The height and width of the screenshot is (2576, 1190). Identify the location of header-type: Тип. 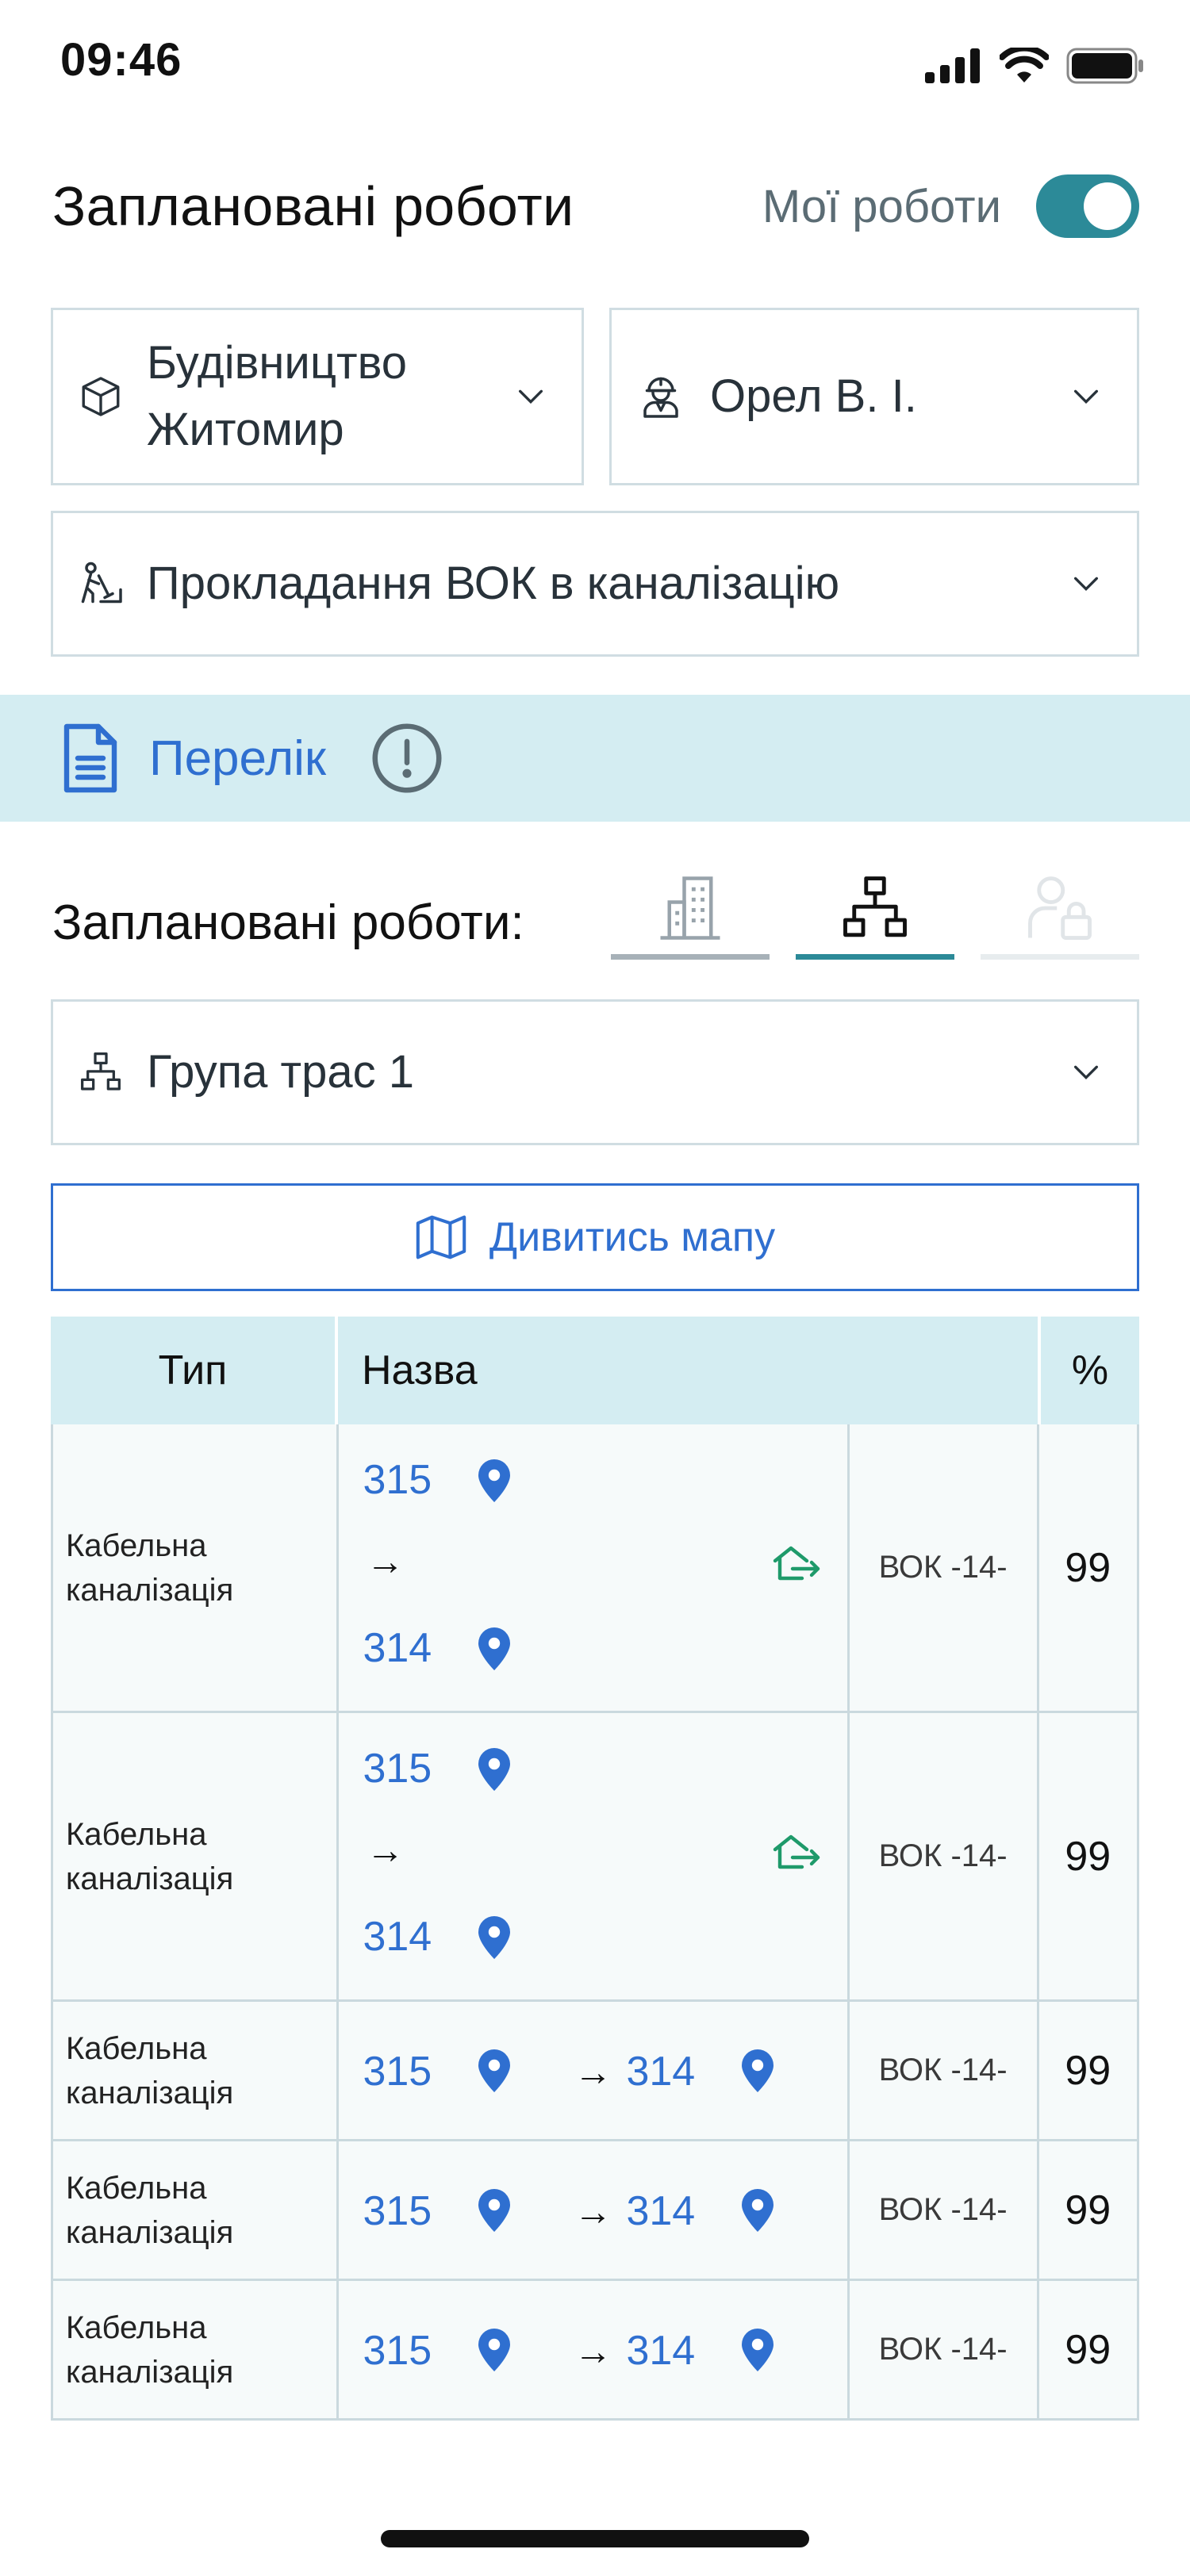
(194, 1370).